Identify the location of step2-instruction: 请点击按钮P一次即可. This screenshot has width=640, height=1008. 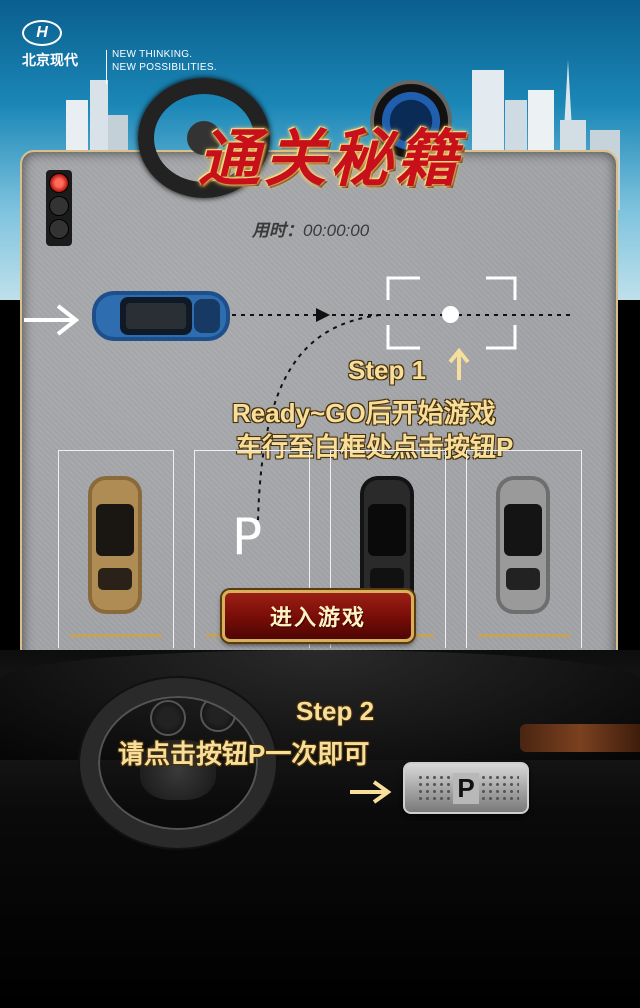
(244, 754).